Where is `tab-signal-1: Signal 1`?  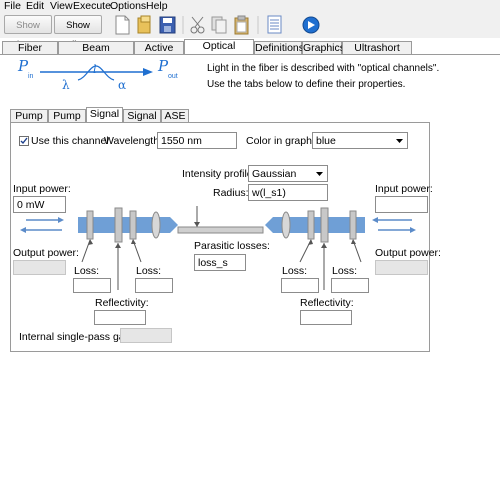 tab-signal-1: Signal 1 is located at coordinates (104, 120).